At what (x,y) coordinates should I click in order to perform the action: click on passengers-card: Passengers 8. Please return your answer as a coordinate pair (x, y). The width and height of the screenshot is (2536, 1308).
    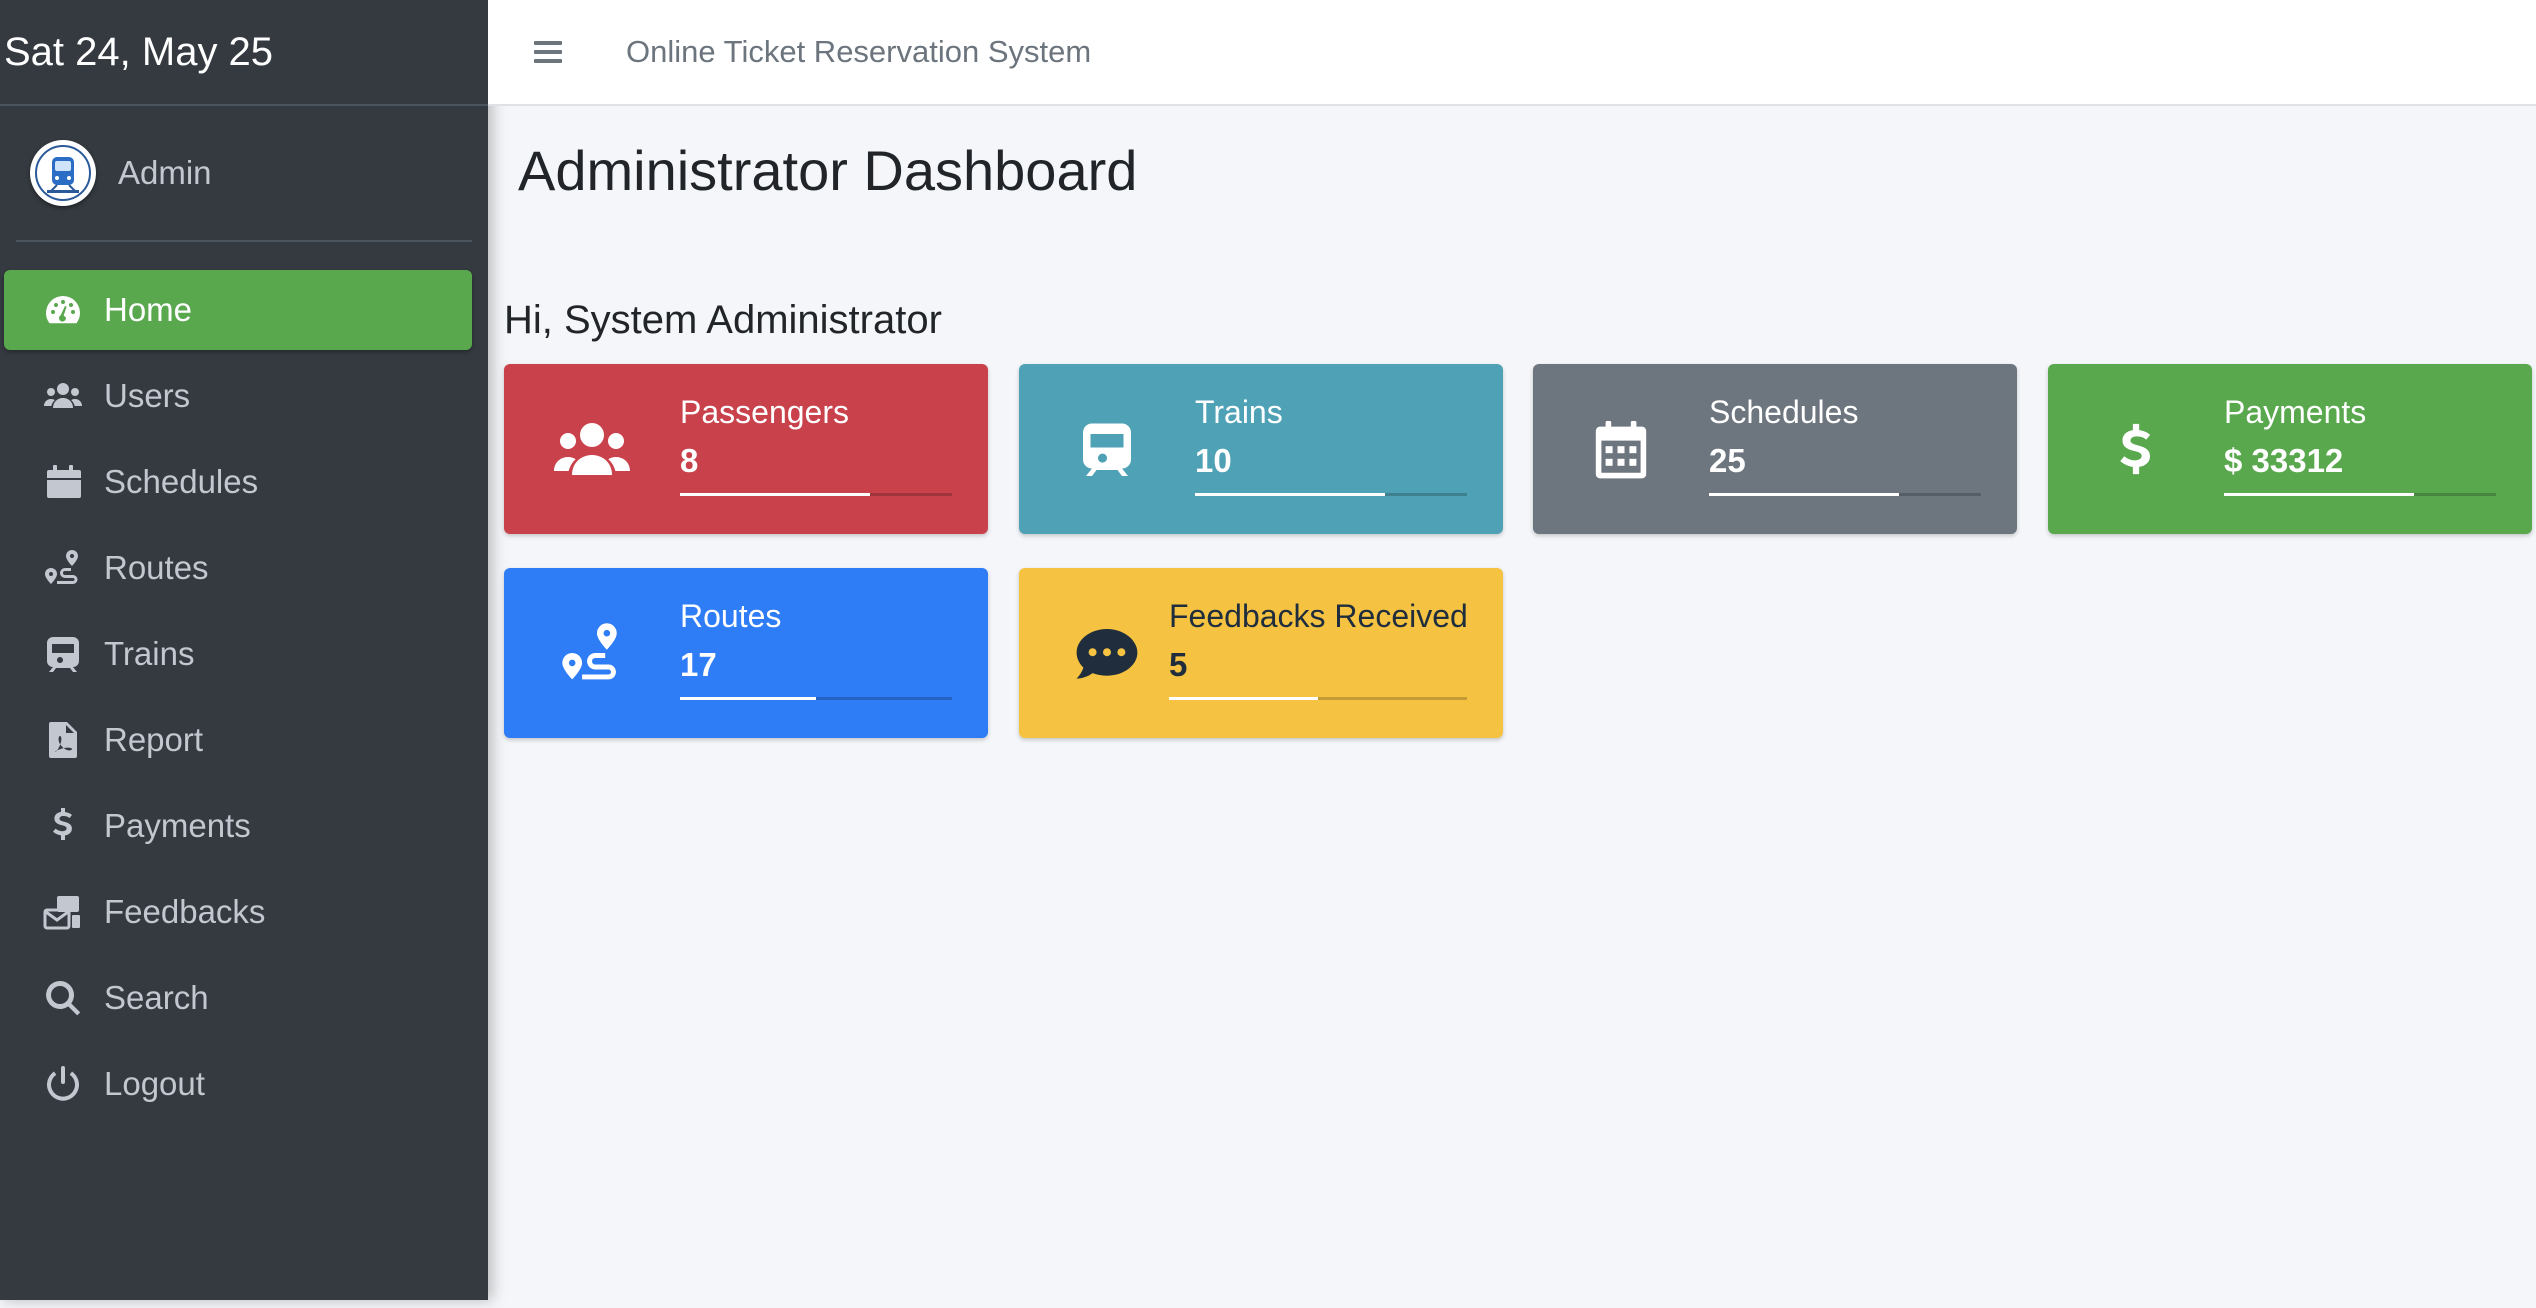
    Looking at the image, I should click on (746, 449).